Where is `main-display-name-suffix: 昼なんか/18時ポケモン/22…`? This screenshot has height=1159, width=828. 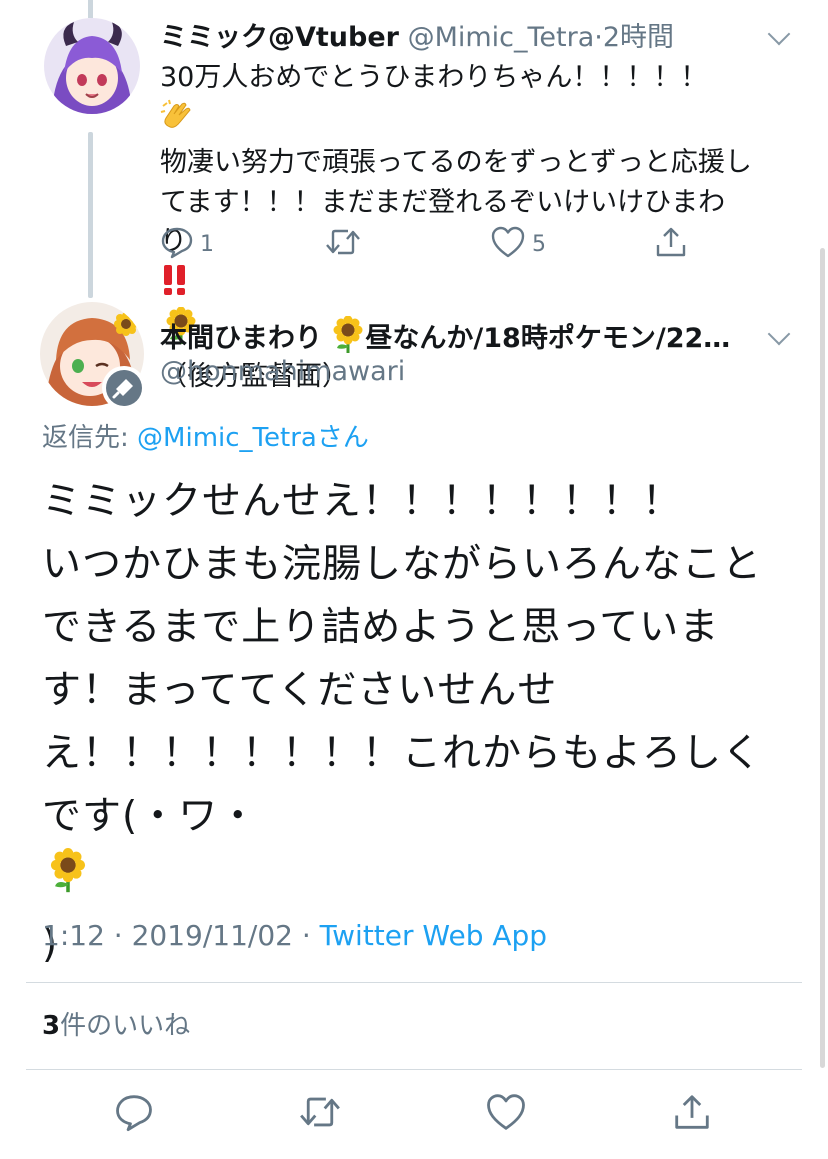
main-display-name-suffix: 昼なんか/18時ポケモン/22… is located at coordinates (548, 338).